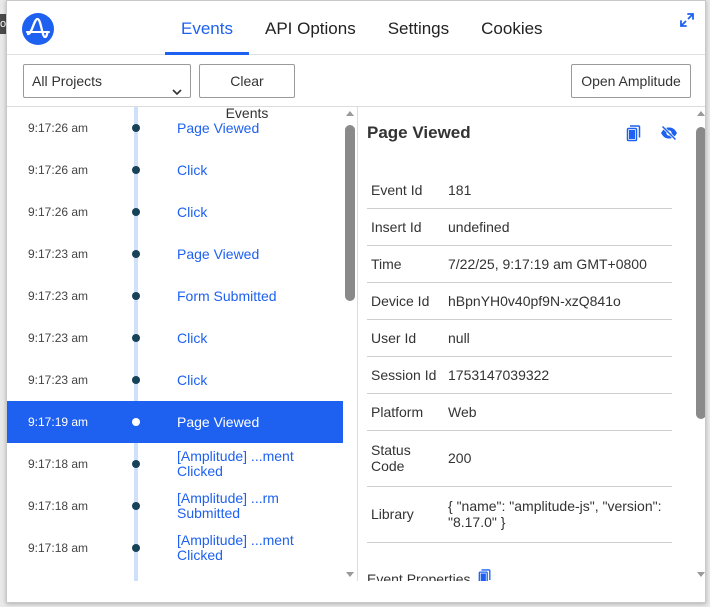 This screenshot has width=710, height=607. Describe the element at coordinates (207, 28) in the screenshot. I see `tab-events: Events` at that location.